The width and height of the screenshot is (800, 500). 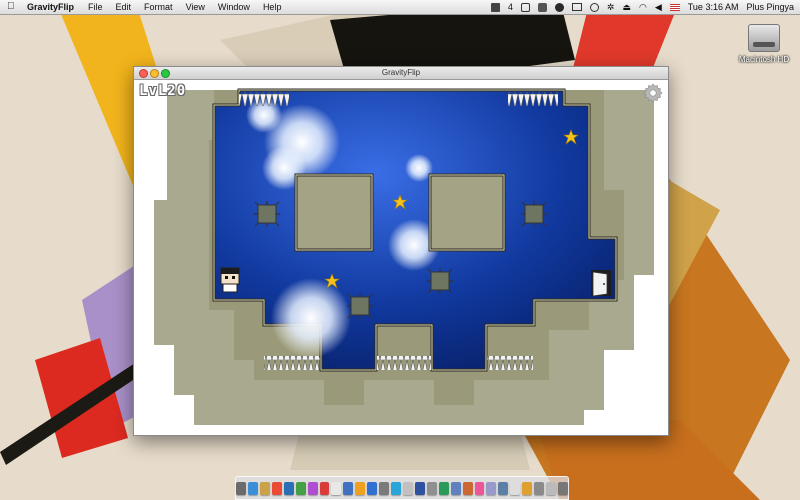 What do you see at coordinates (764, 38) in the screenshot?
I see `hard-drive-icon` at bounding box center [764, 38].